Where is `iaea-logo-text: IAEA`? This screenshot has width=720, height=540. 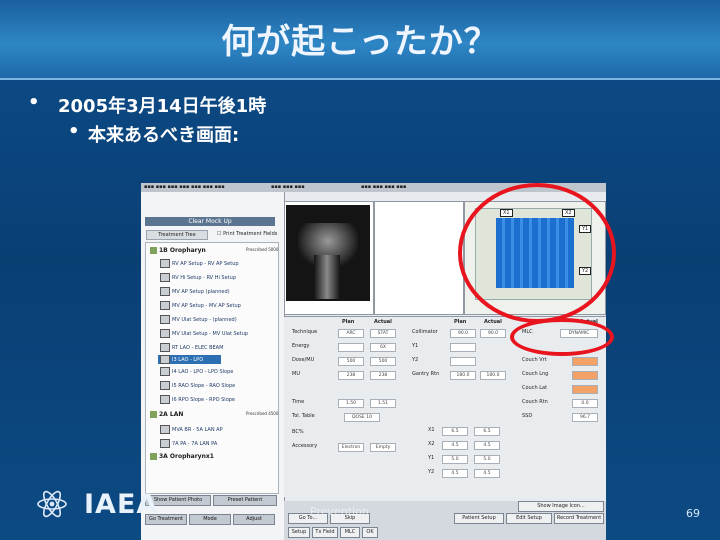
iaea-logo-text: IAEA is located at coordinates (121, 504).